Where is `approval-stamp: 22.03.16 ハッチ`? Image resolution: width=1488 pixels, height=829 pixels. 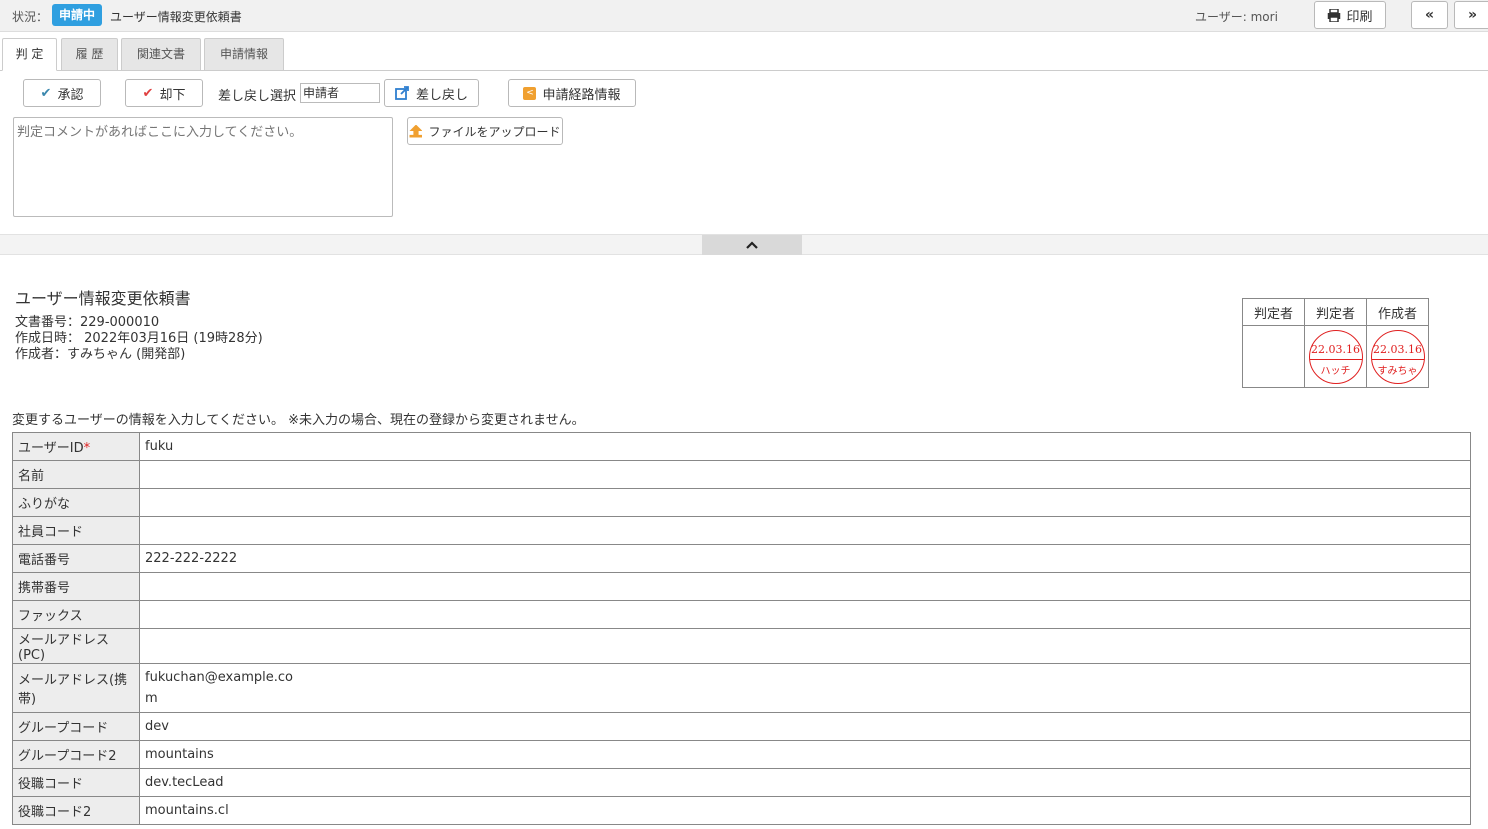 approval-stamp: 22.03.16 ハッチ is located at coordinates (1335, 356).